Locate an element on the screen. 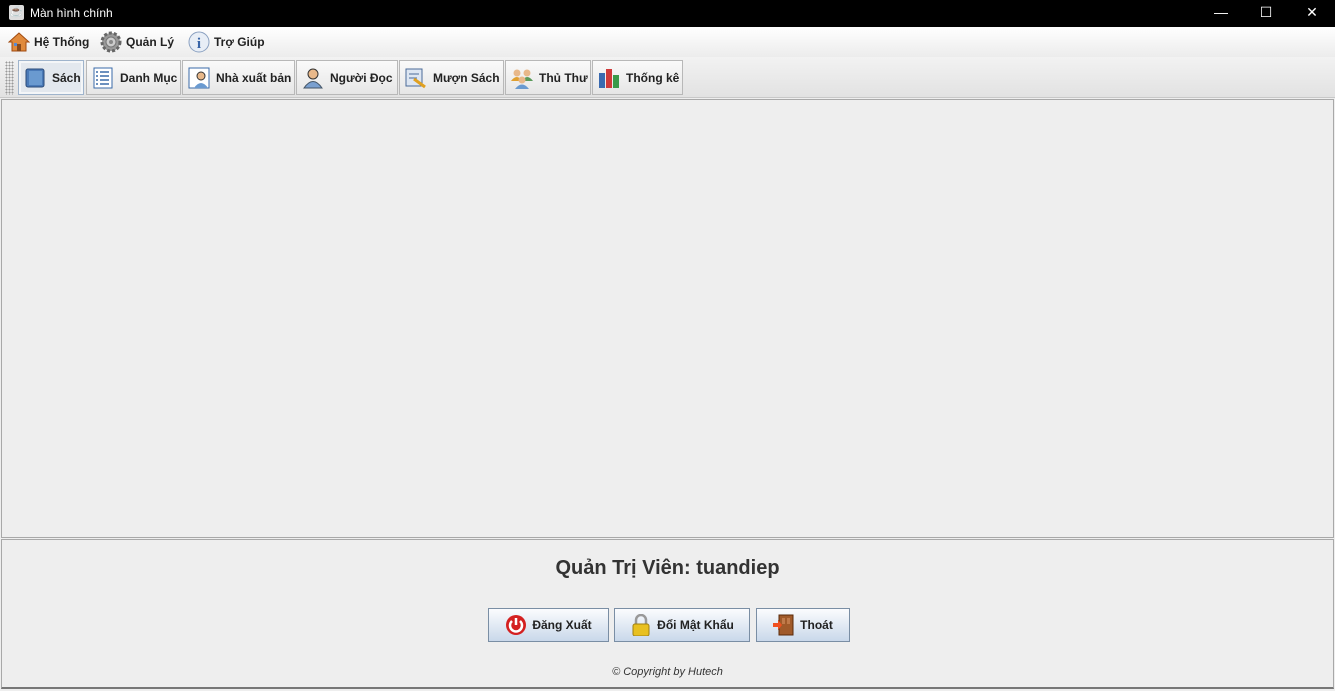  toolbar-sach-button: Sách is located at coordinates (51, 77).